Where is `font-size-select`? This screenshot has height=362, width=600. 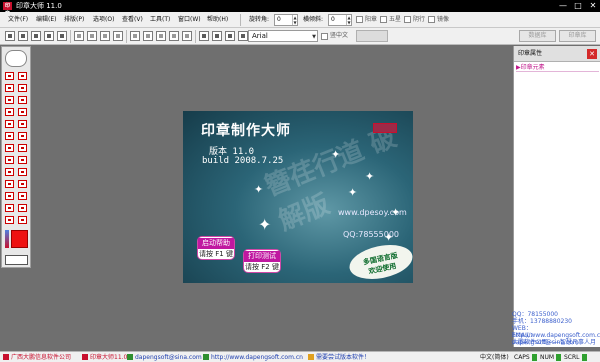 font-size-select is located at coordinates (372, 36).